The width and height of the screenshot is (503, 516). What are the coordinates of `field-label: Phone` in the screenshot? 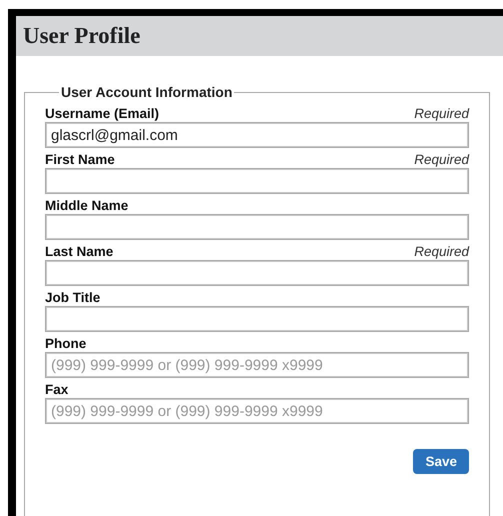 It's located at (65, 343).